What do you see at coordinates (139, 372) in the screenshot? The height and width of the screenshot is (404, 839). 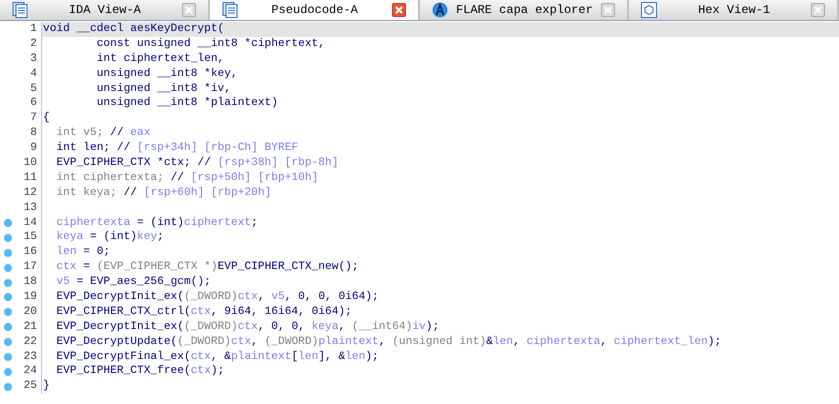 I see `code-line: EVP_CIPHER_CTX_free(ctx);` at bounding box center [139, 372].